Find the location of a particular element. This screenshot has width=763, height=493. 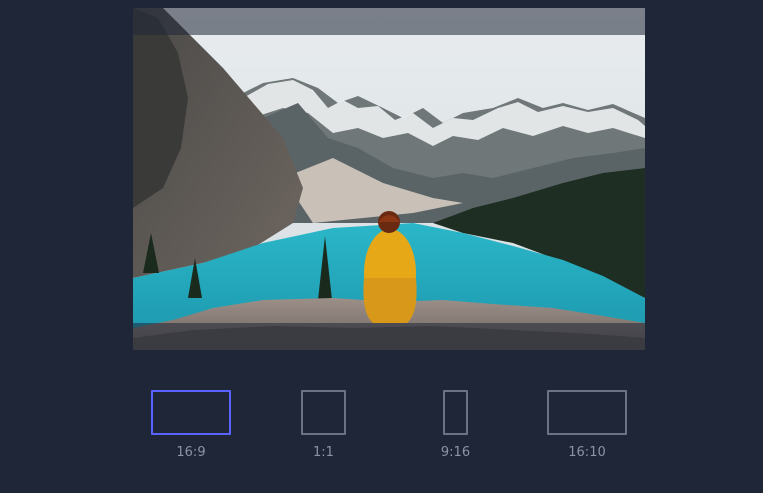

ratio-label: 1:1 is located at coordinates (323, 452).